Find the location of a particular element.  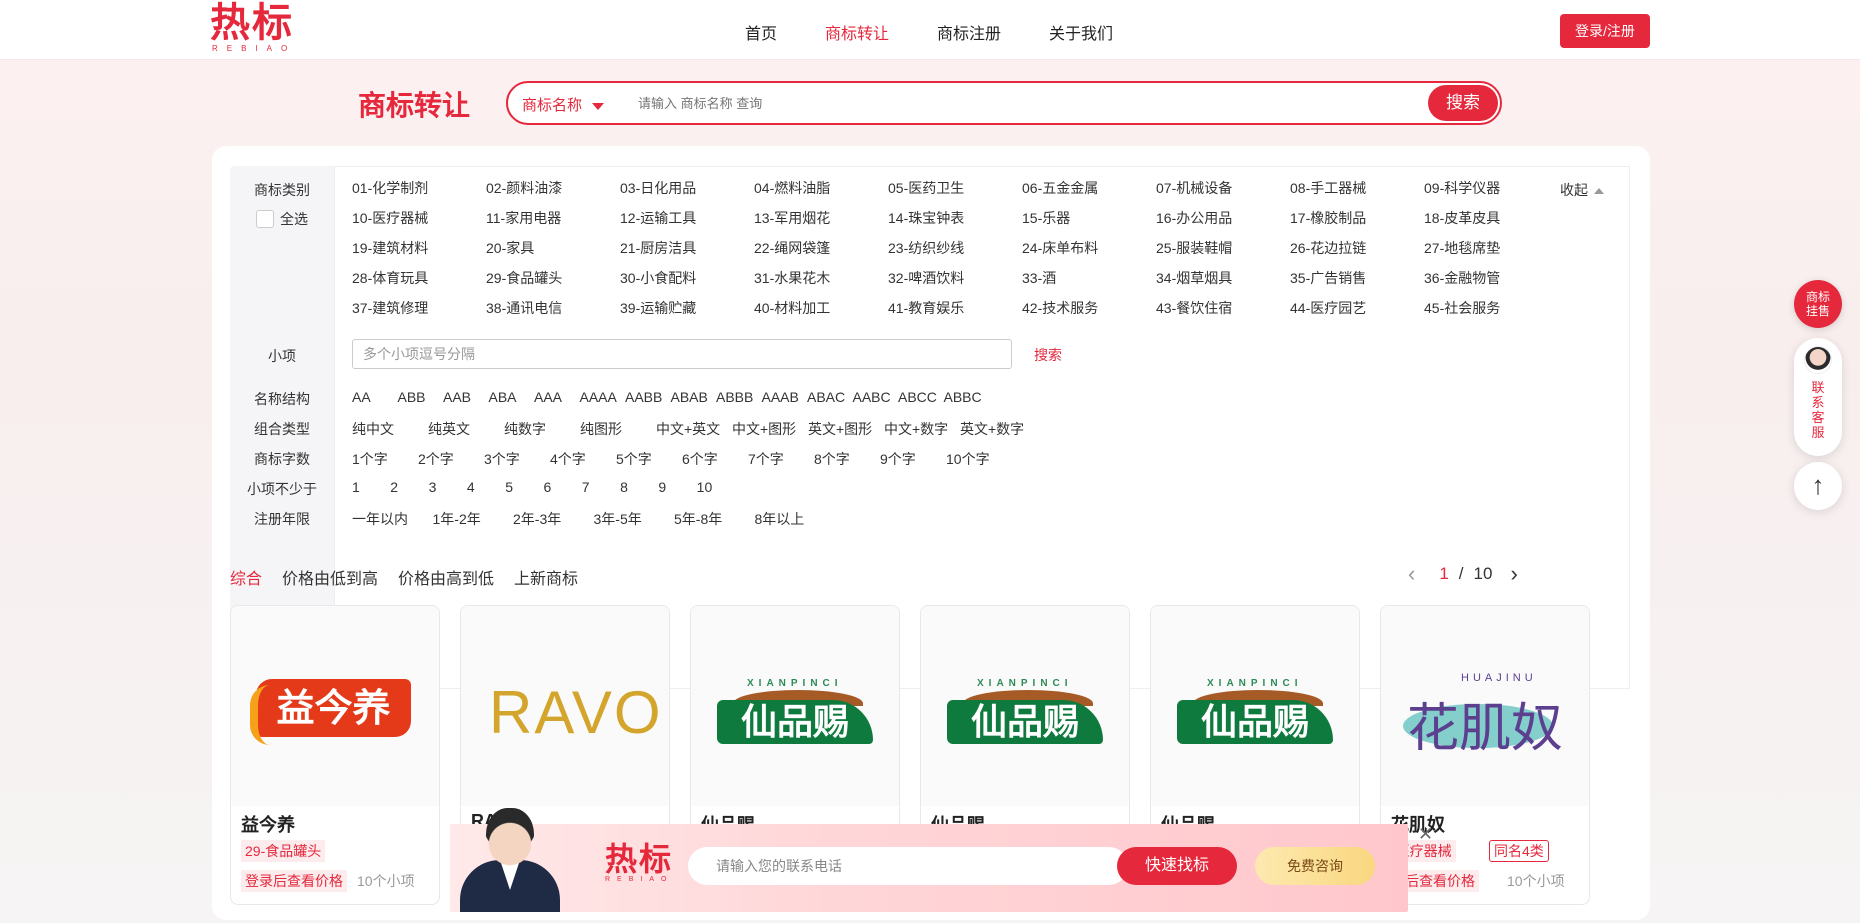

char-count-option: 6个字 is located at coordinates (715, 459).